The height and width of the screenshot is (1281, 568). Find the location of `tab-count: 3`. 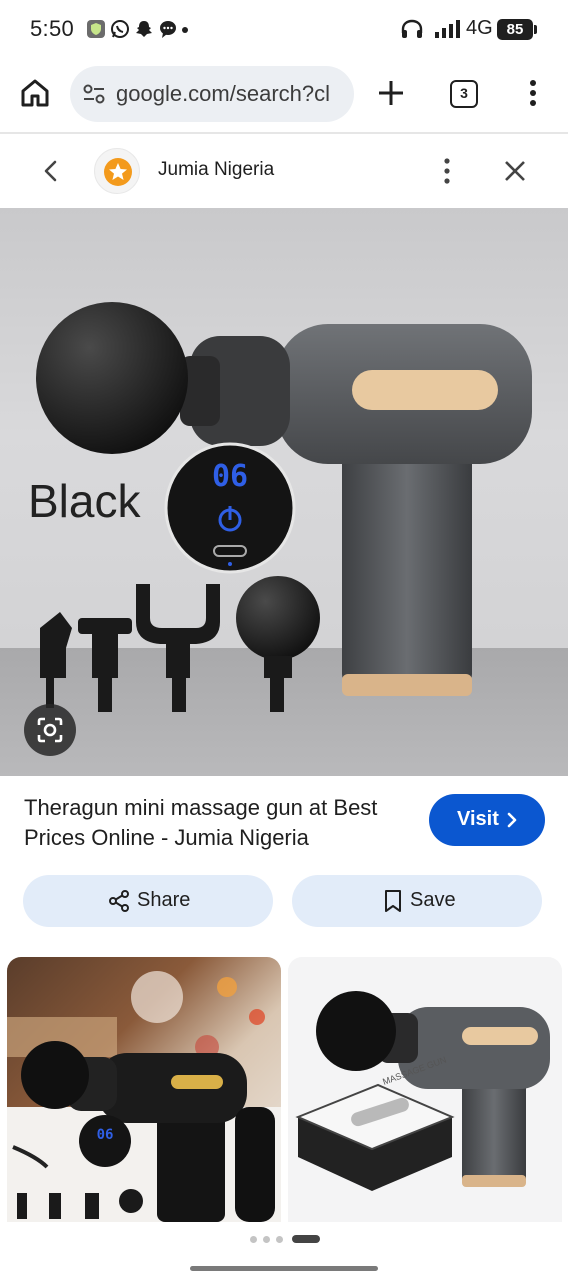

tab-count: 3 is located at coordinates (464, 93).